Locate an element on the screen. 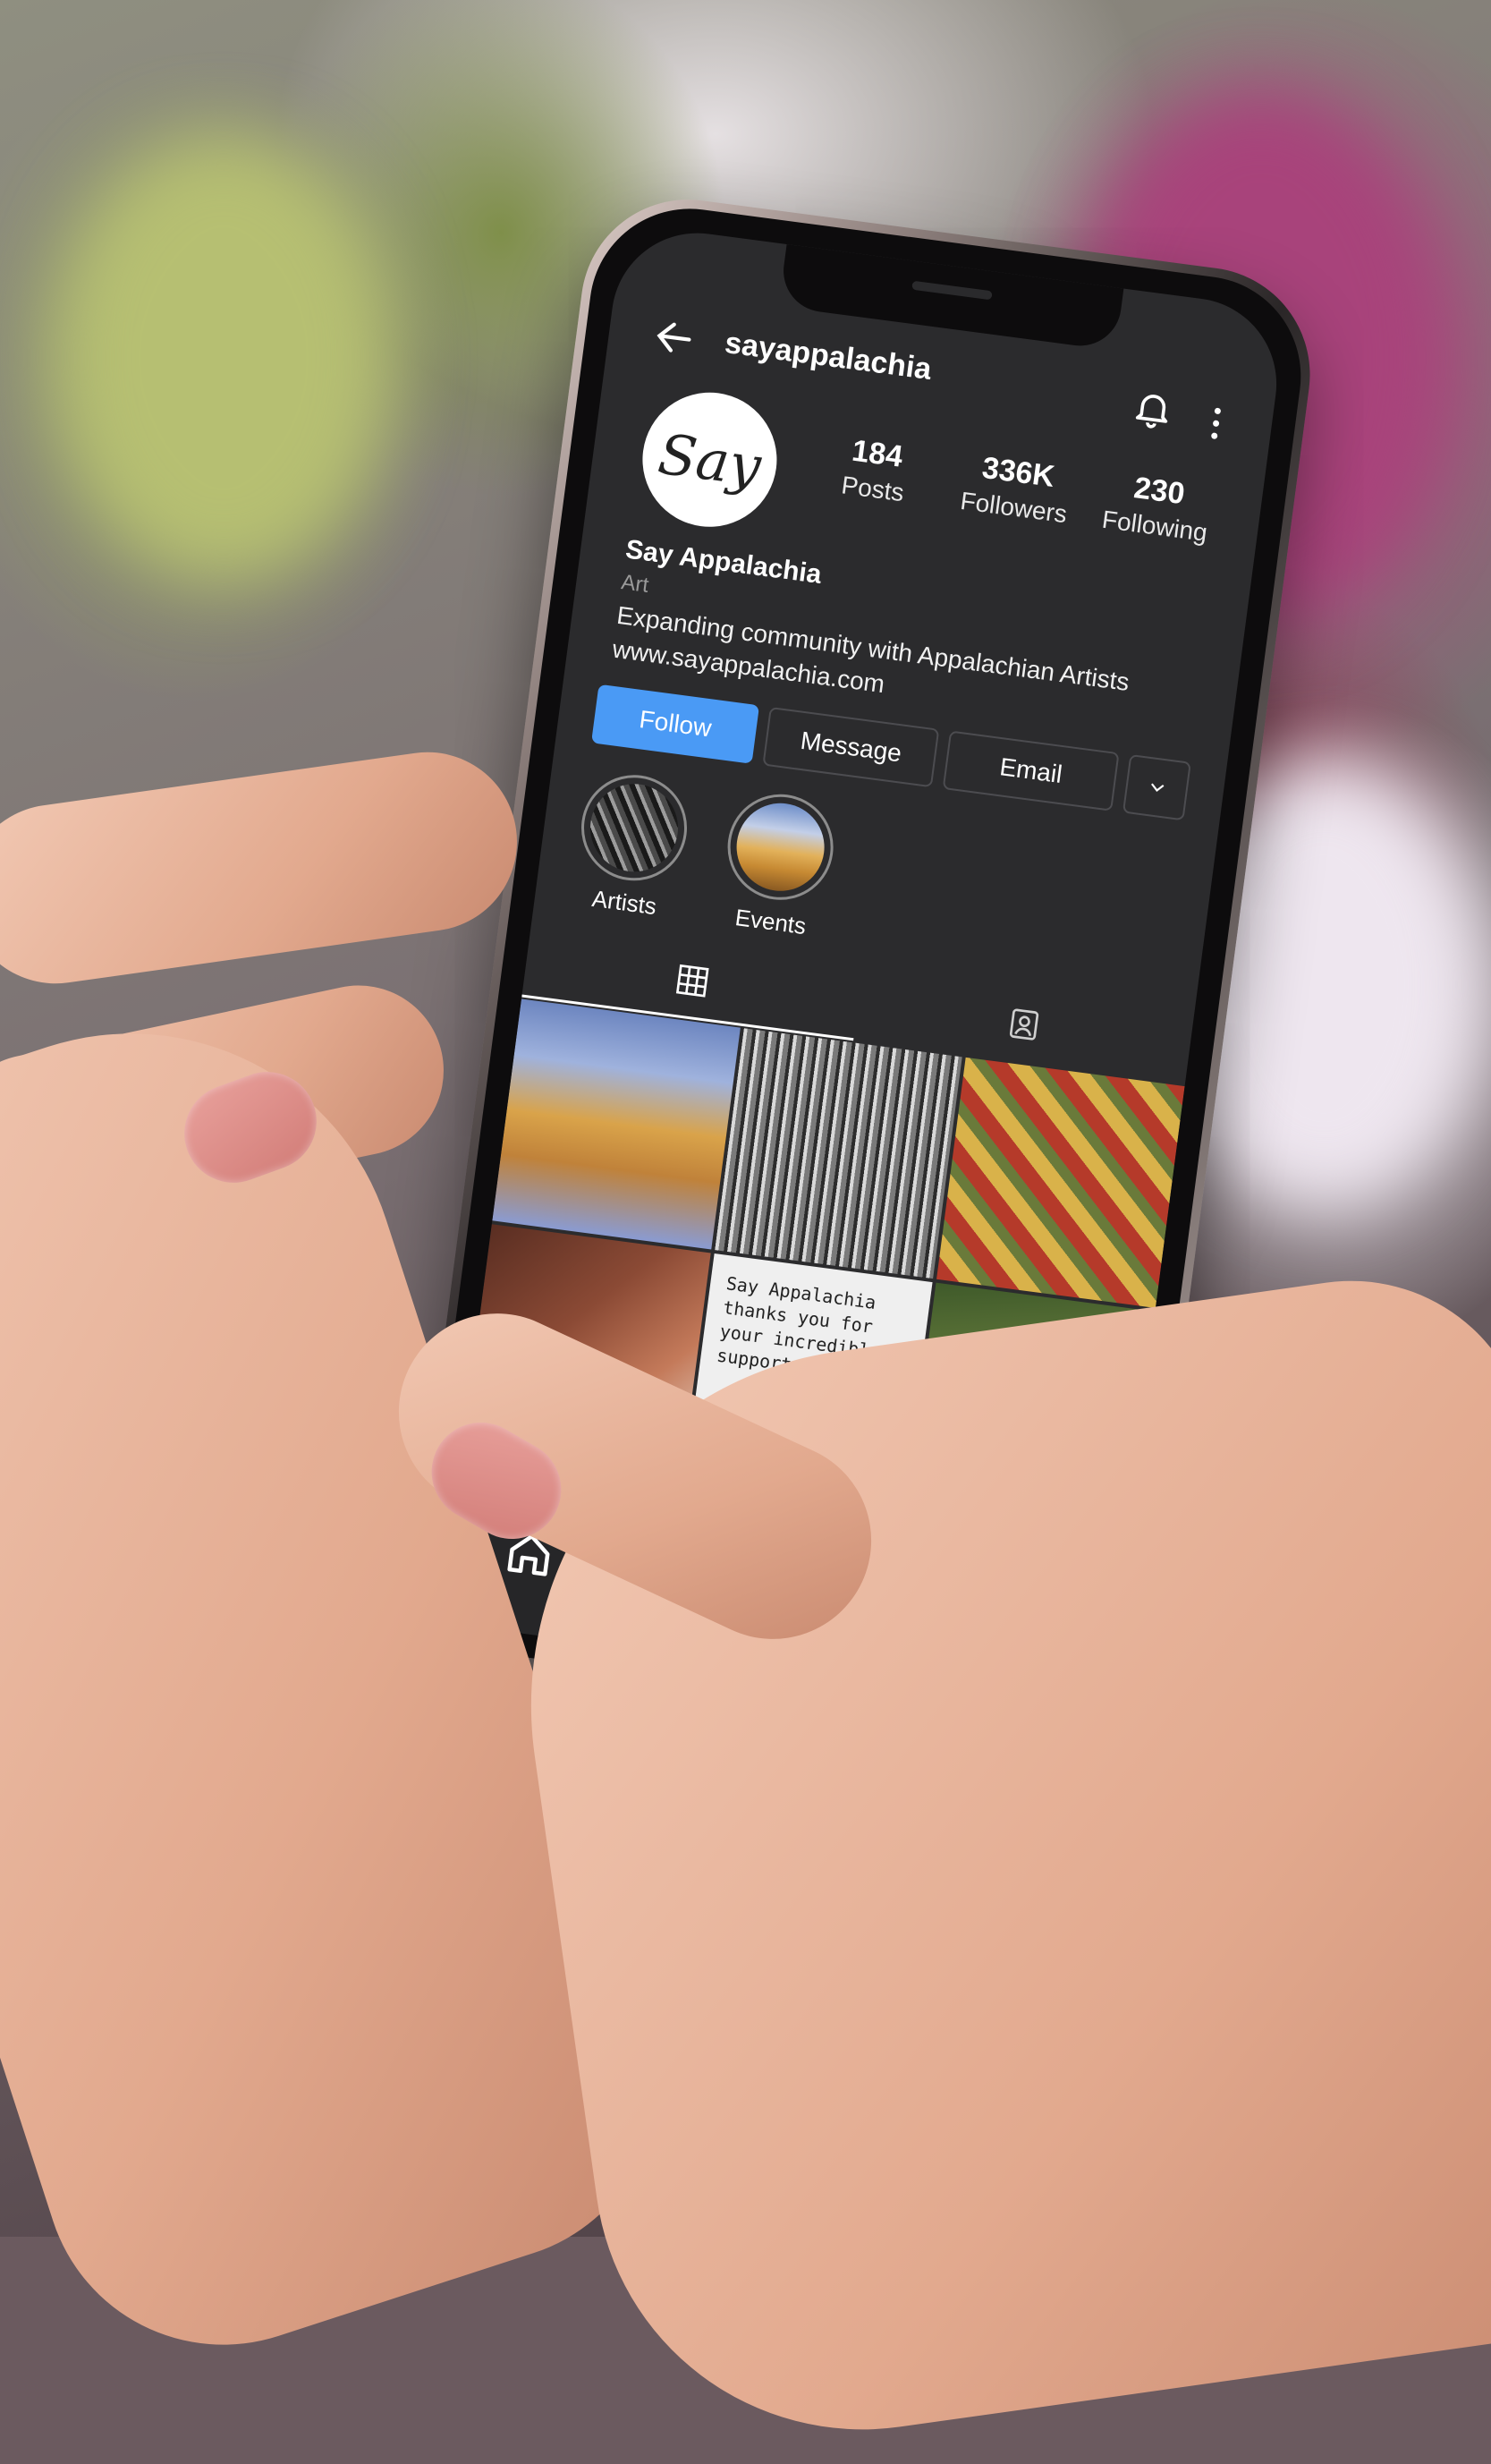 This screenshot has width=1491, height=2464. profile-stats: 184 Posts 336K Followers 230 Following is located at coordinates (1016, 489).